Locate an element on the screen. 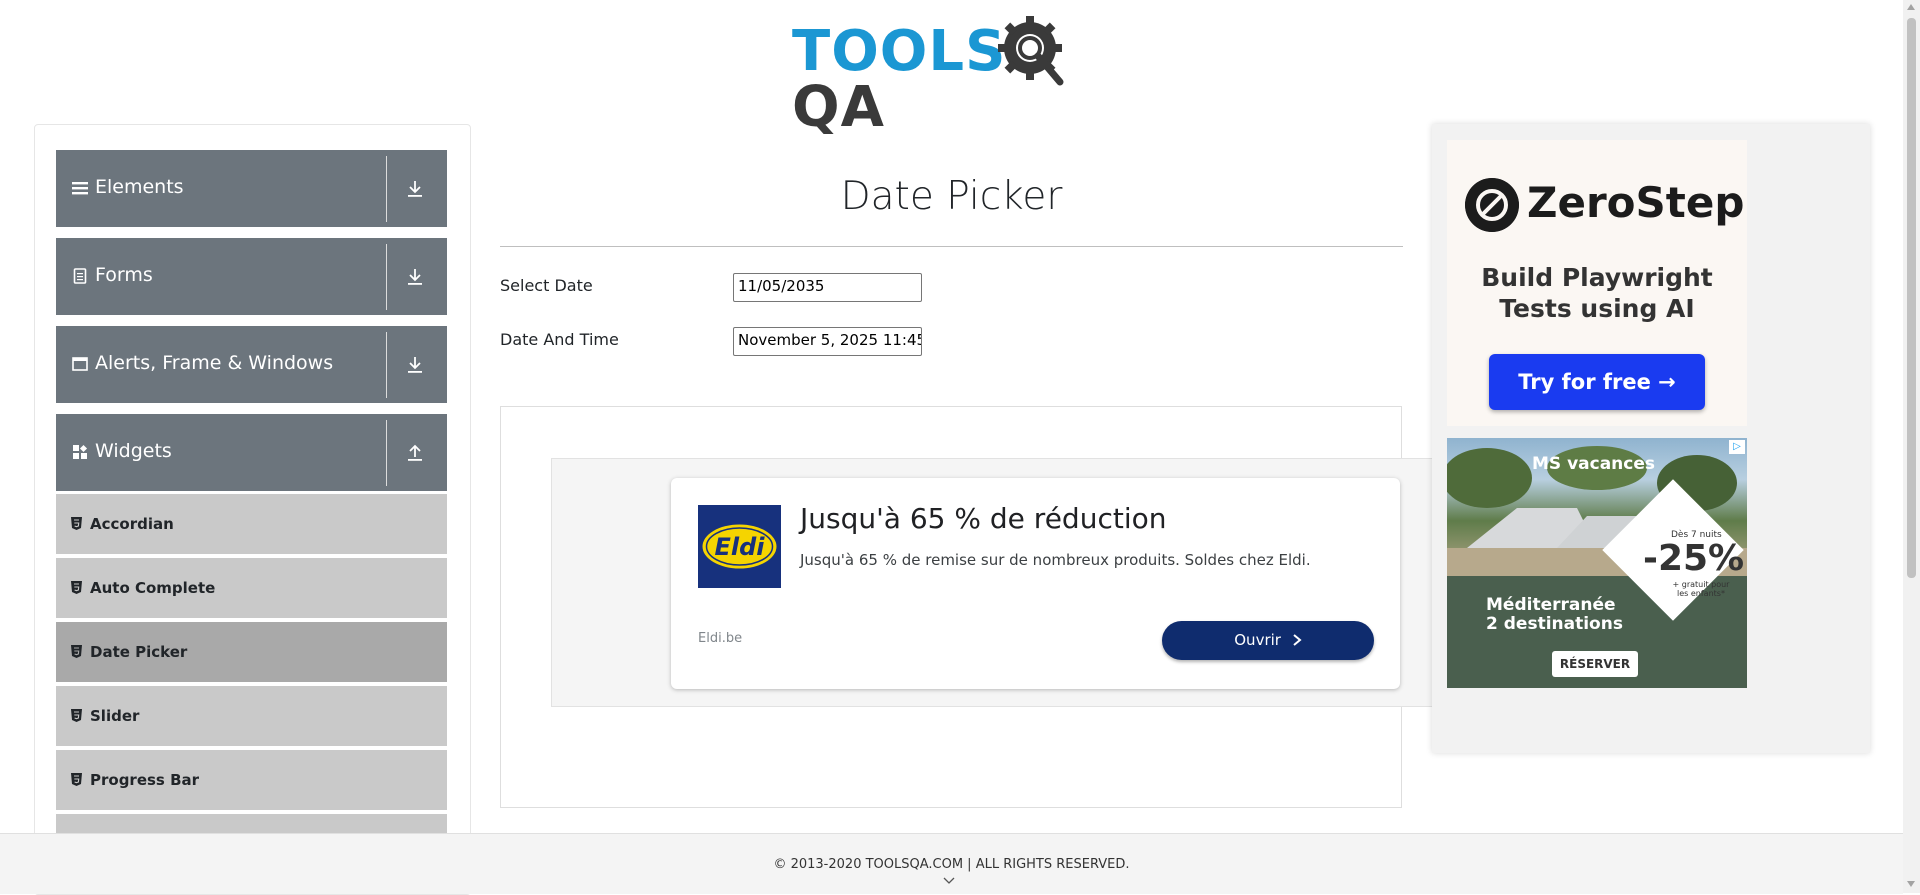 The height and width of the screenshot is (895, 1920). ad-domain: Eldi.be is located at coordinates (720, 638).